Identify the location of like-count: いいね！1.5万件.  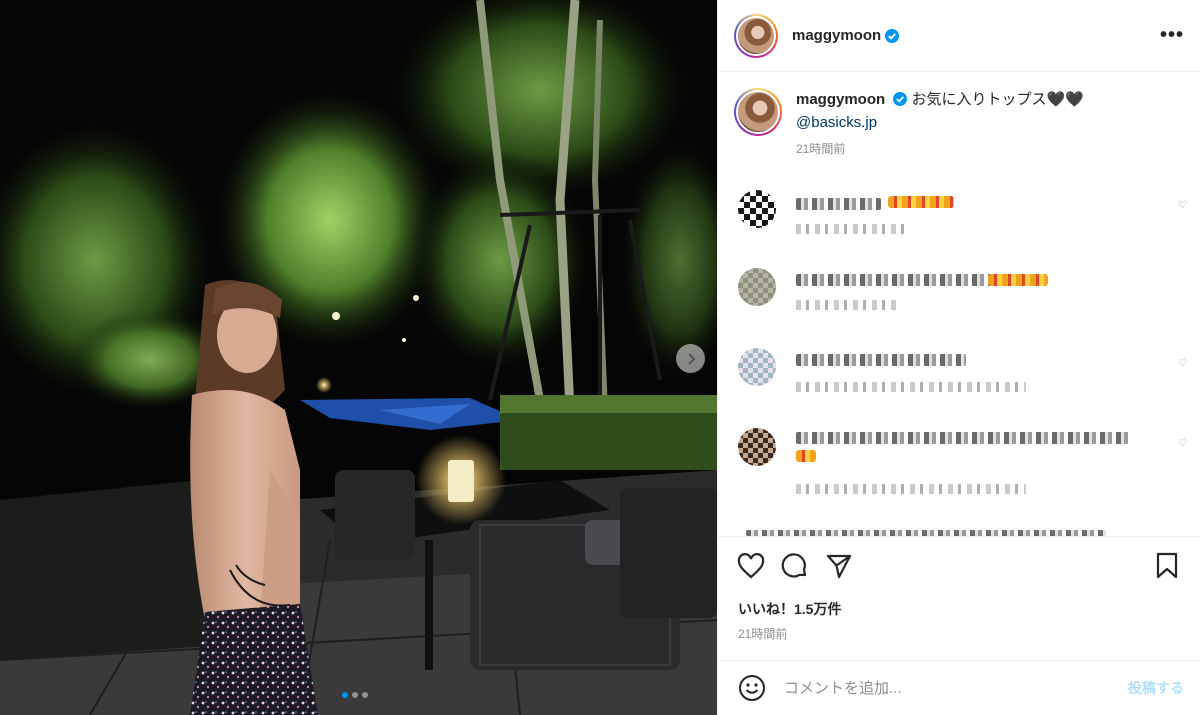
(961, 609).